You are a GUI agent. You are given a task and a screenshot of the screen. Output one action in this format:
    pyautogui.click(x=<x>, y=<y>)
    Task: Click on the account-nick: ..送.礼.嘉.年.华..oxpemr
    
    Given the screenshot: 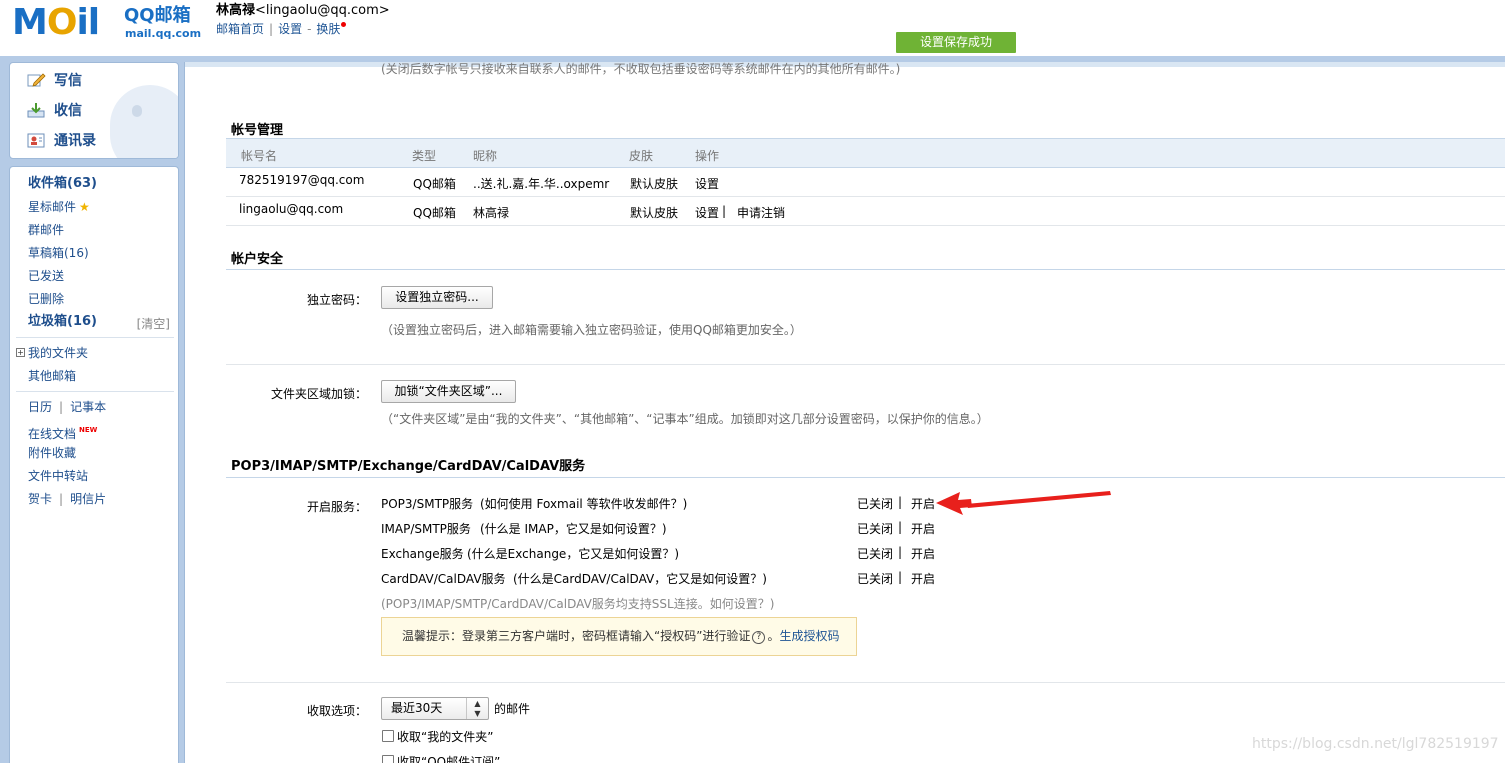 What is the action you would take?
    pyautogui.click(x=541, y=184)
    